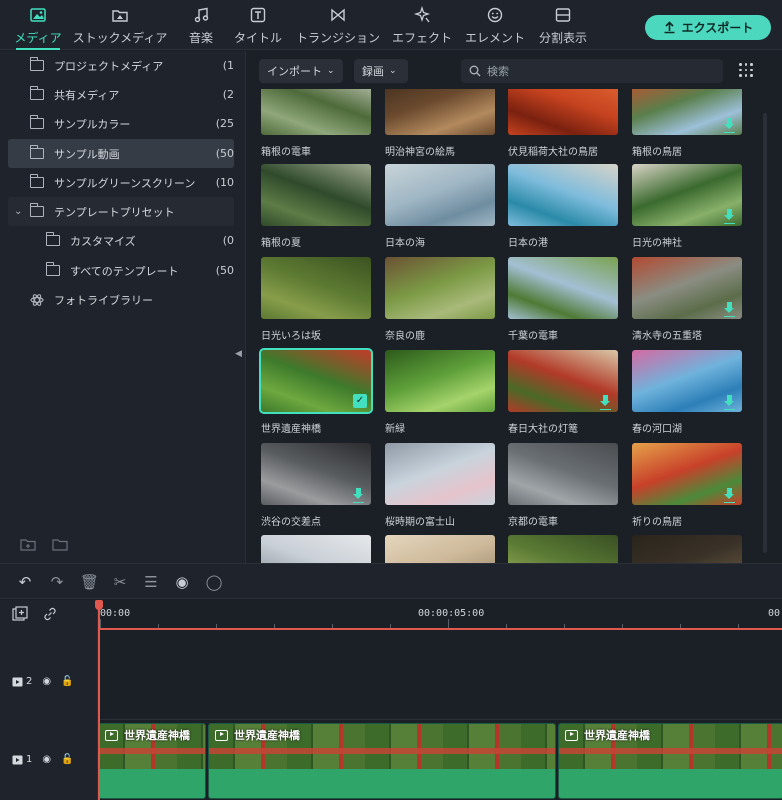  What do you see at coordinates (533, 336) in the screenshot?
I see `media-thumbnail-label: 千葉の電車` at bounding box center [533, 336].